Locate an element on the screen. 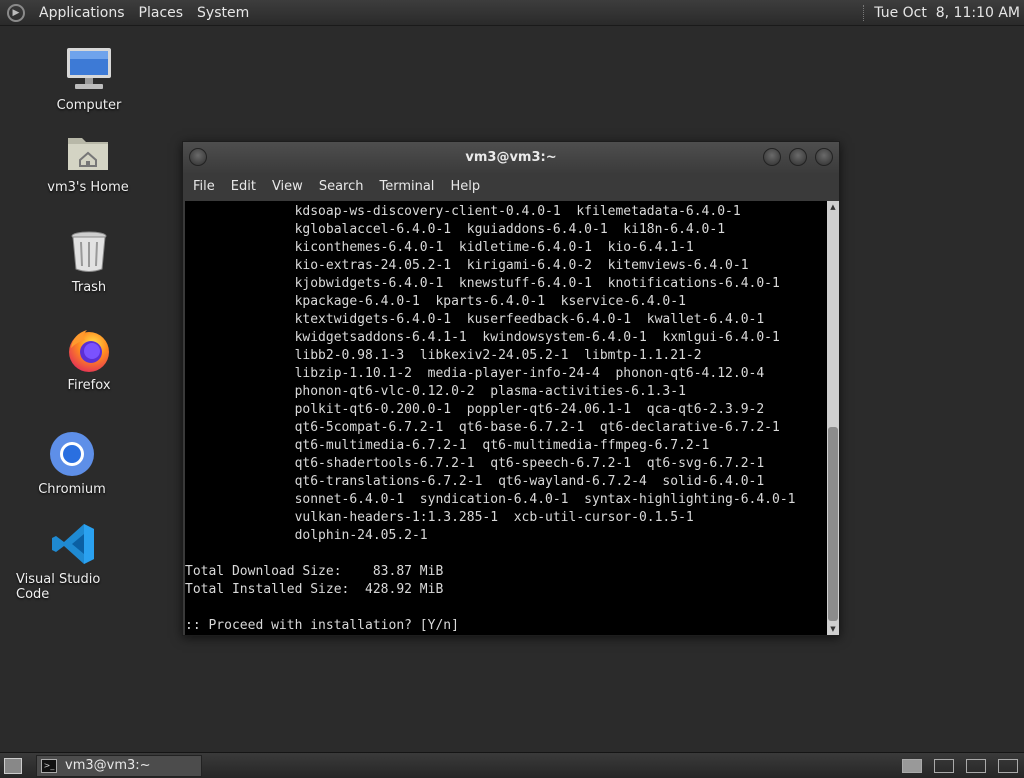  distro-logo-icon: ▶ is located at coordinates (16, 12).